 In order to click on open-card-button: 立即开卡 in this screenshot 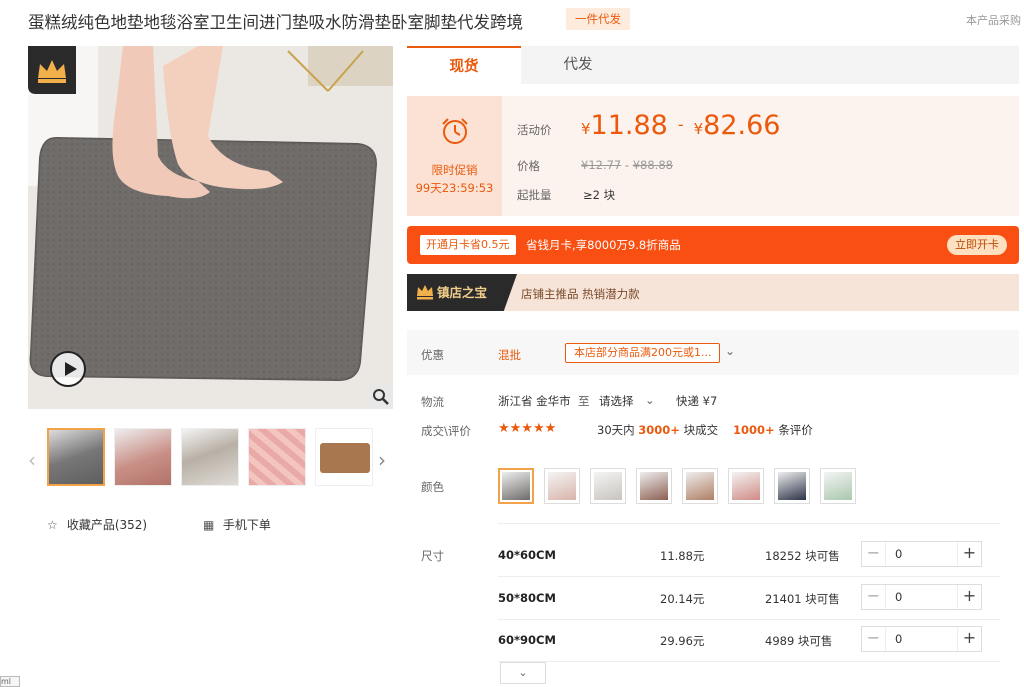, I will do `click(977, 245)`.